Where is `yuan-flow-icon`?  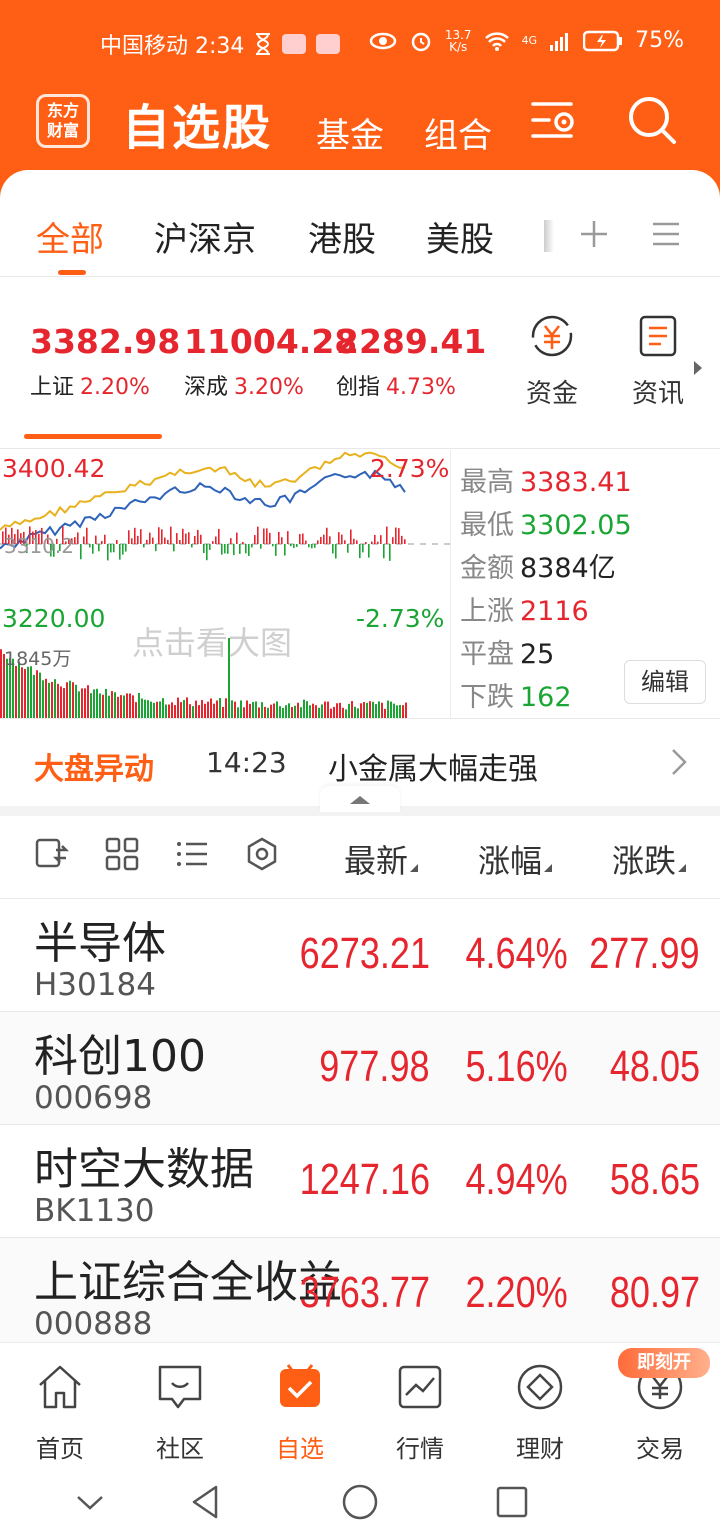
yuan-flow-icon is located at coordinates (552, 336).